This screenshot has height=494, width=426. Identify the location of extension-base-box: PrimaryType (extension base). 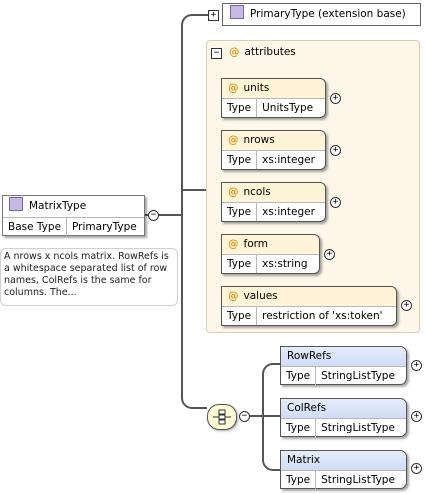
(321, 14).